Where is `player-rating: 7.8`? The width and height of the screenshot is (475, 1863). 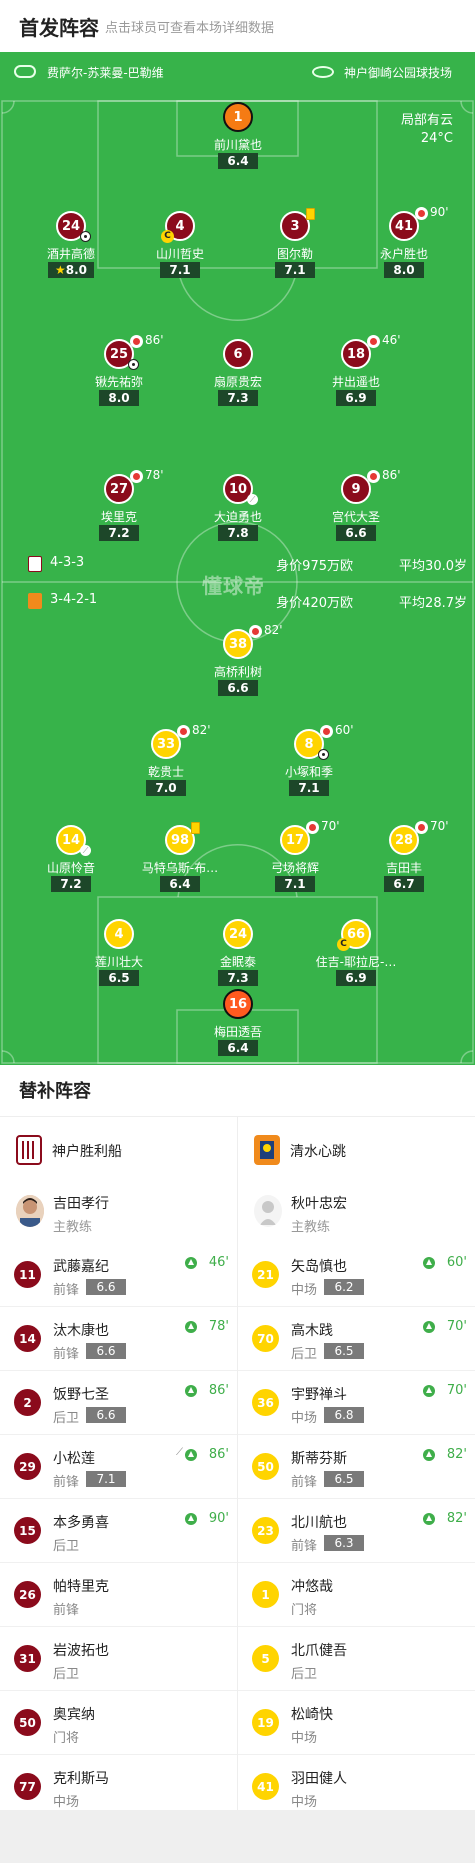
player-rating: 7.8 is located at coordinates (238, 533).